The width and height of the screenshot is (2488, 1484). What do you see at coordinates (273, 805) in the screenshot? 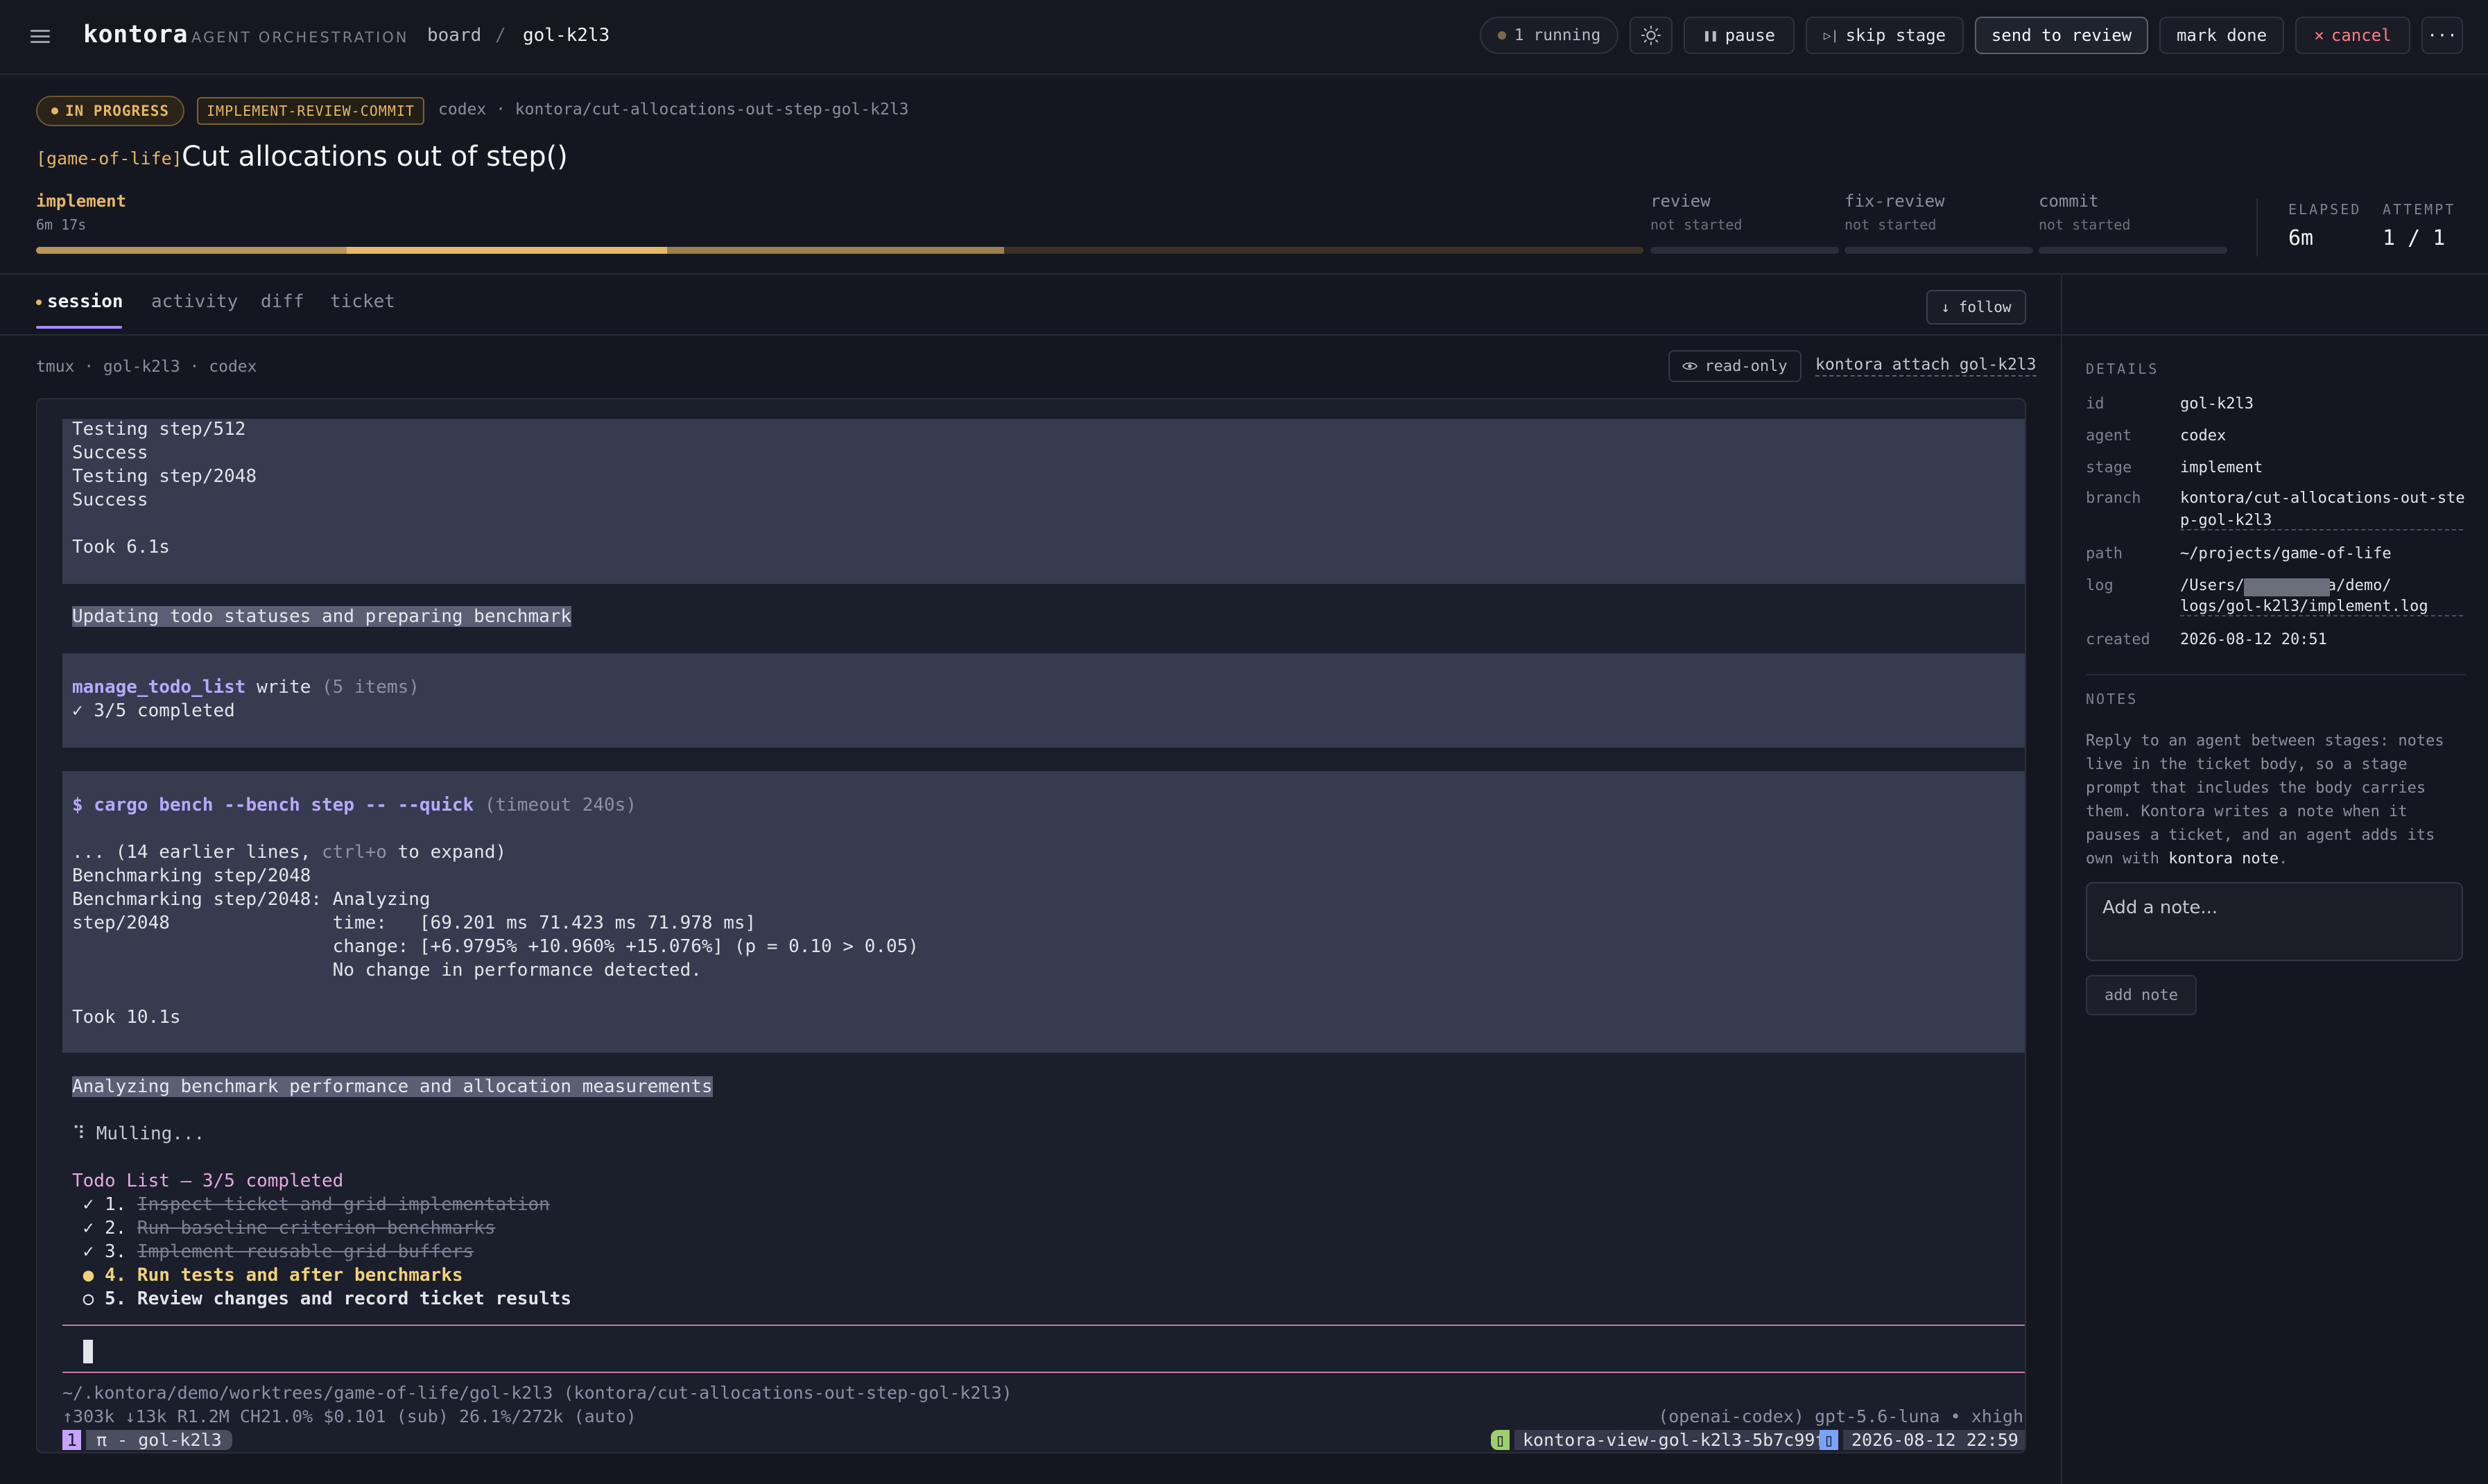
I see `bench-command: $ cargo bench --bench step -- --quick` at bounding box center [273, 805].